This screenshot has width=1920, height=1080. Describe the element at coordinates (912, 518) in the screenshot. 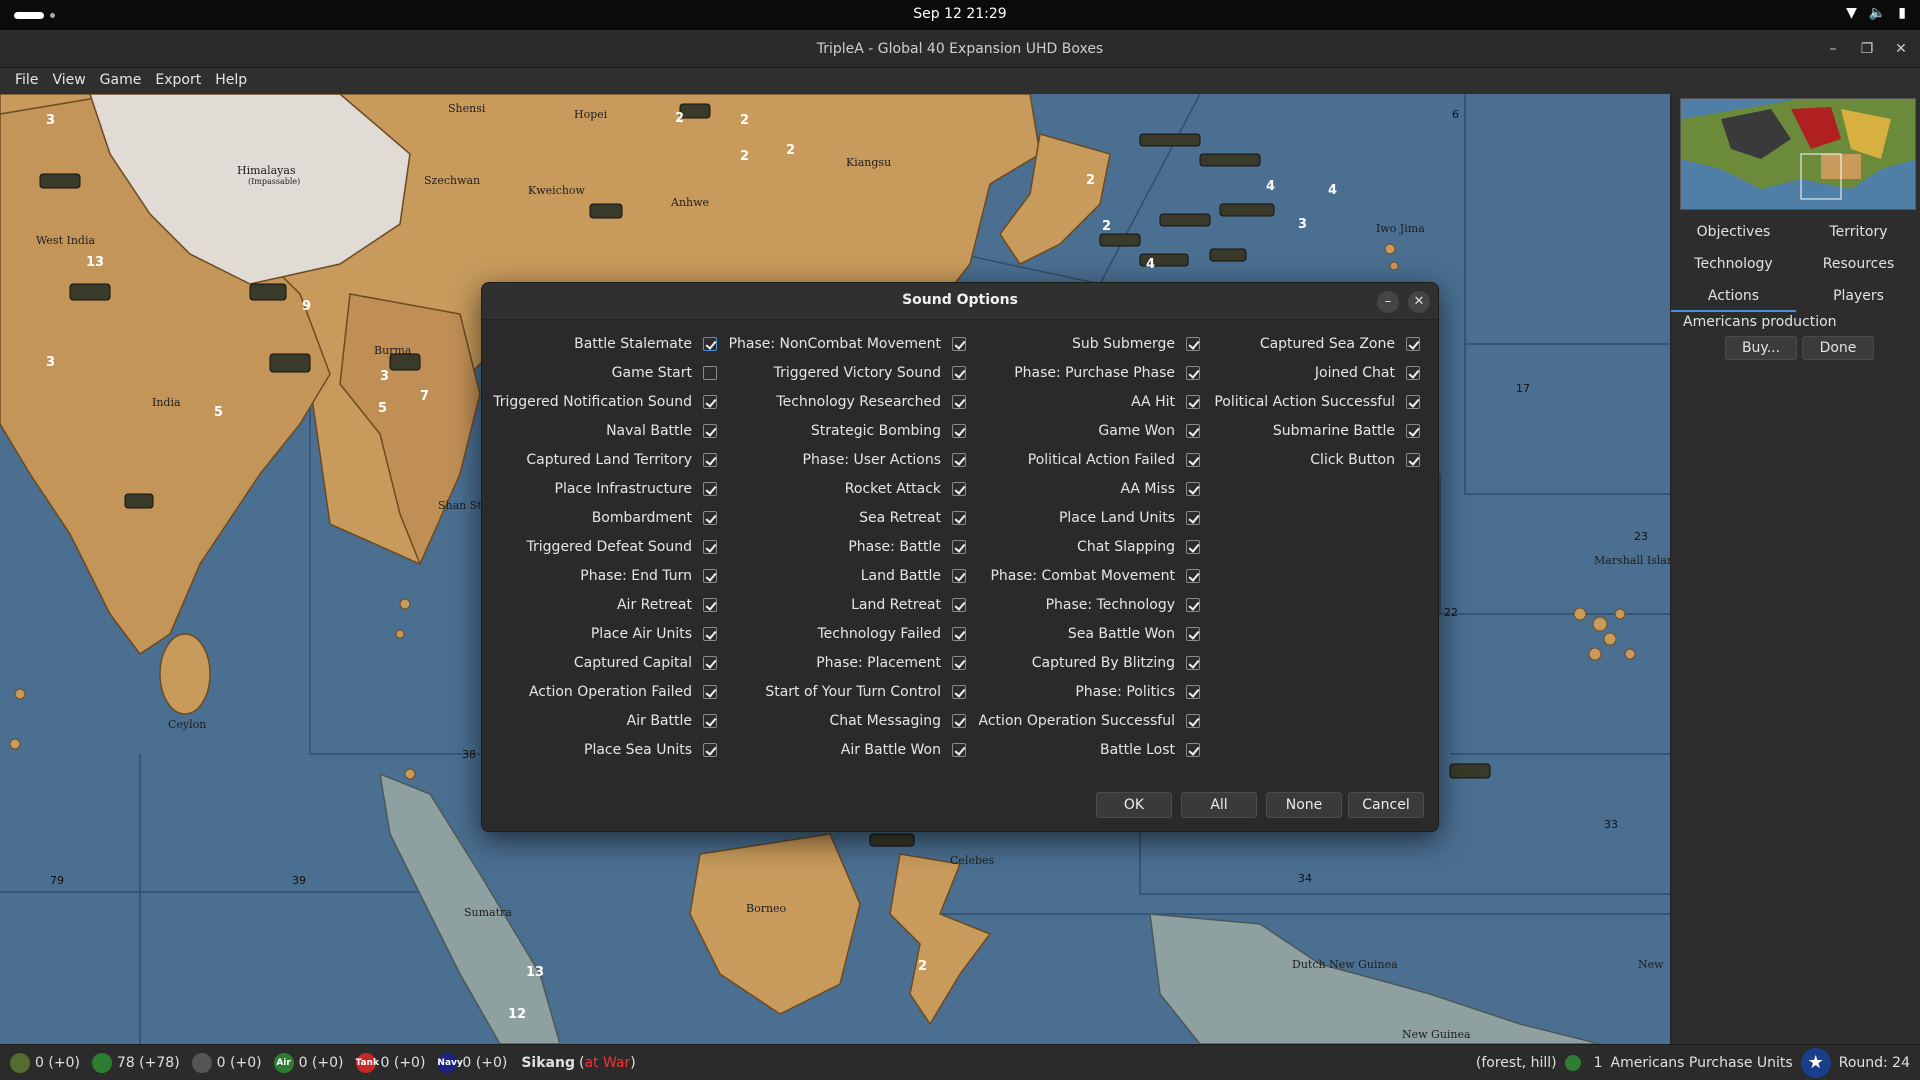

I see `sound-option: Sea Retreat` at that location.